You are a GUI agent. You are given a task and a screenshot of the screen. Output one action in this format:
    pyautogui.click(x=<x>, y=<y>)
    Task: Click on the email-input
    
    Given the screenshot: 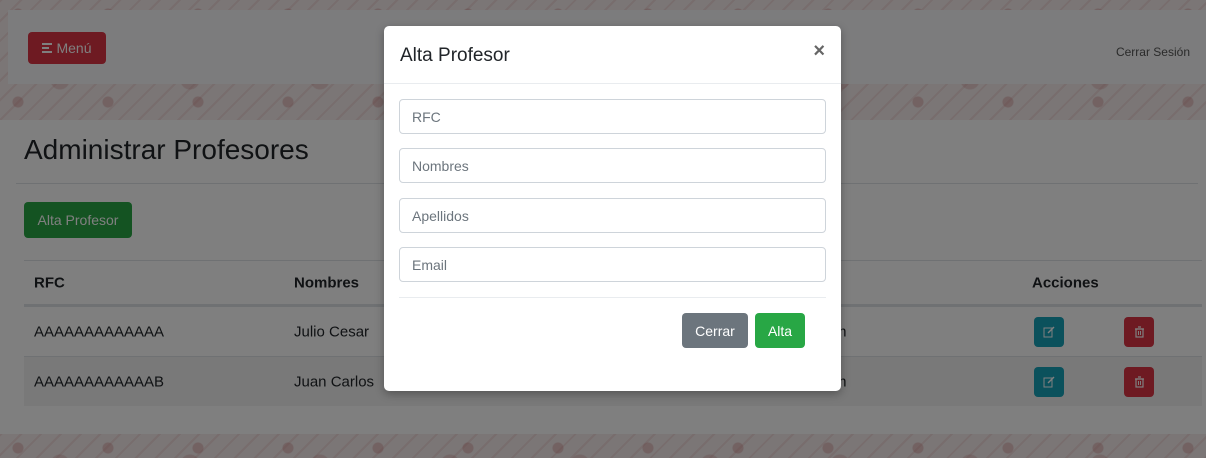 What is the action you would take?
    pyautogui.click(x=612, y=264)
    